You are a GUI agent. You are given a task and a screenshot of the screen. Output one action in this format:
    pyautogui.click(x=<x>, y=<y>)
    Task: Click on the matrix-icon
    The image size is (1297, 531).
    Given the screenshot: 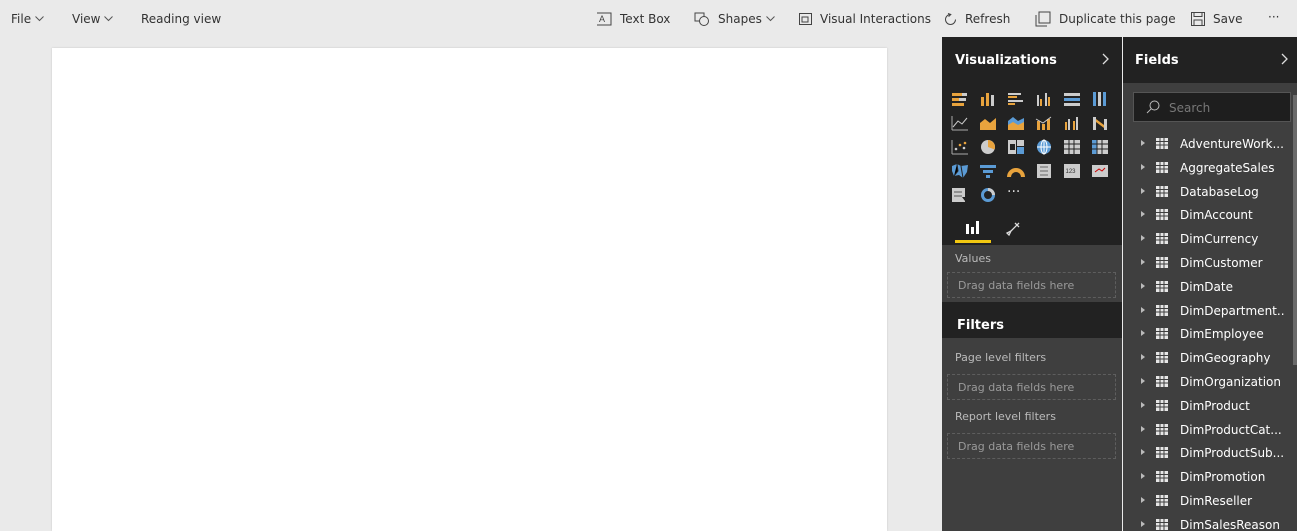 What is the action you would take?
    pyautogui.click(x=1100, y=147)
    